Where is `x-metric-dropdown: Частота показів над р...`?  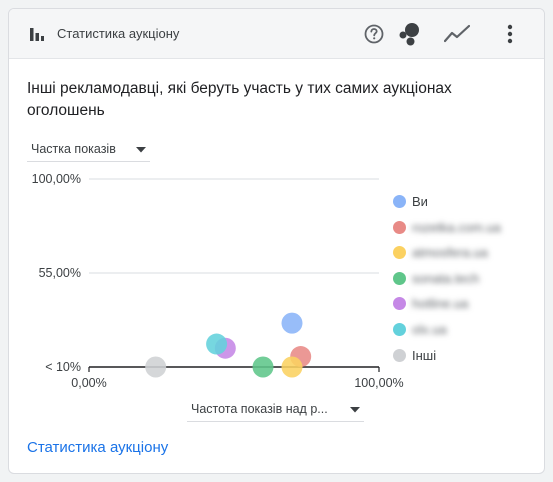 x-metric-dropdown: Частота показів над р... is located at coordinates (275, 411).